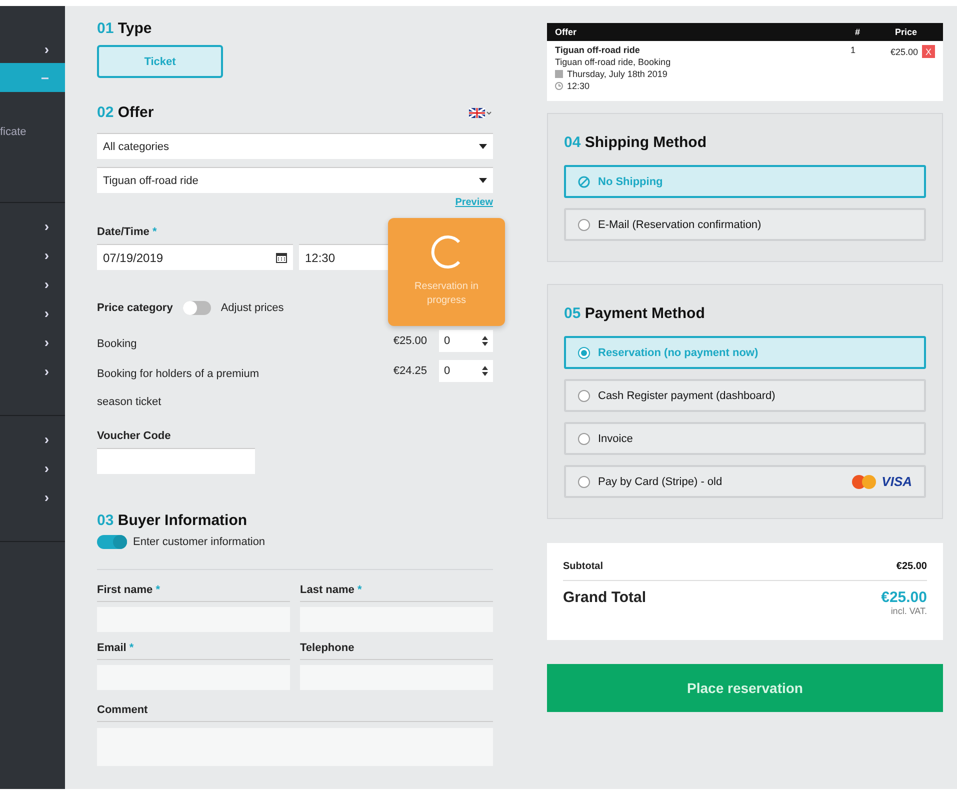 This screenshot has width=957, height=793. I want to click on column-header: Price, so click(906, 32).